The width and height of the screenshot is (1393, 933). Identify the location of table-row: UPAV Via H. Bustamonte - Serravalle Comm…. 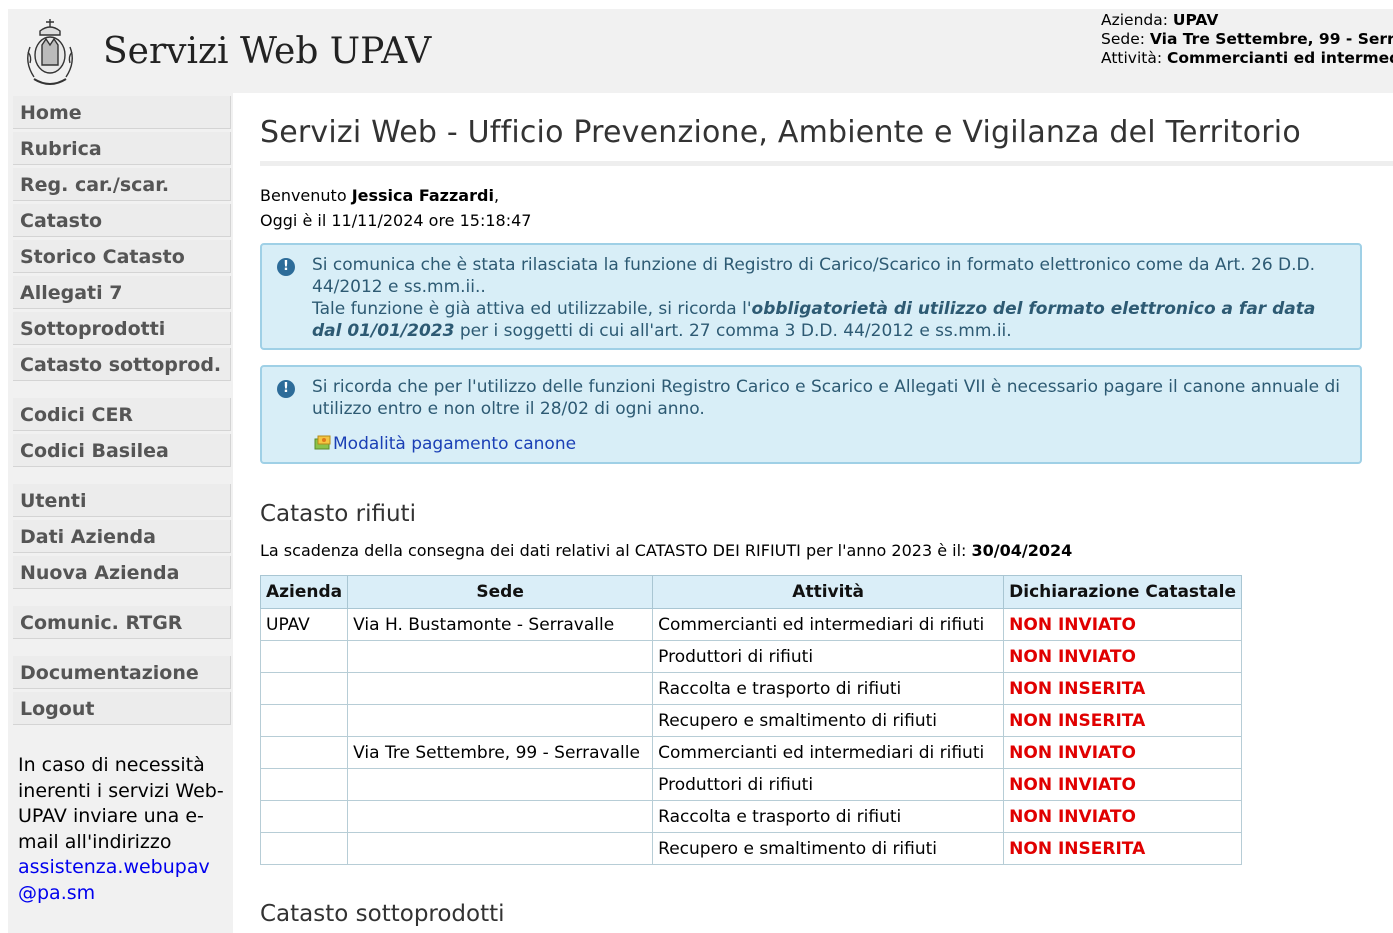
(750, 624).